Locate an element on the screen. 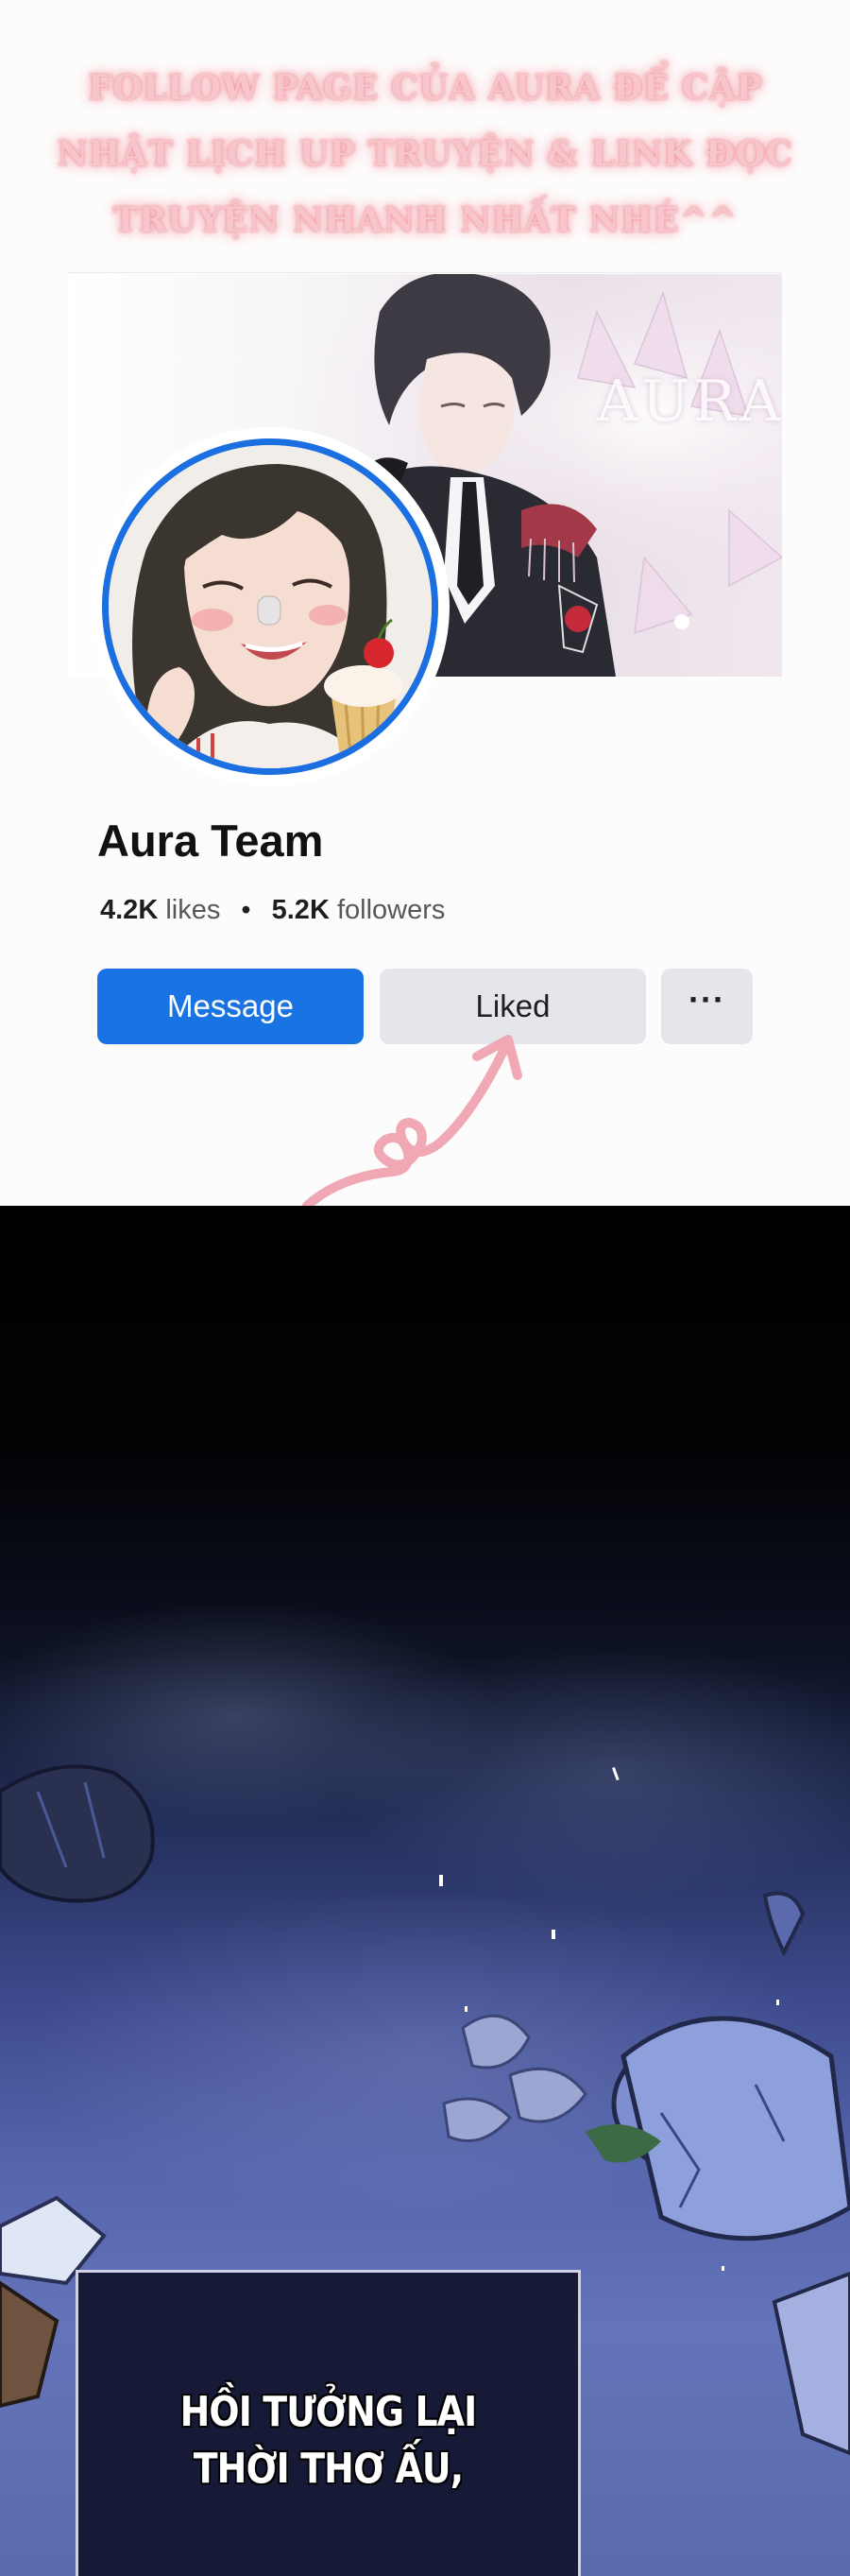  more-dots-icon: ··· is located at coordinates (706, 999).